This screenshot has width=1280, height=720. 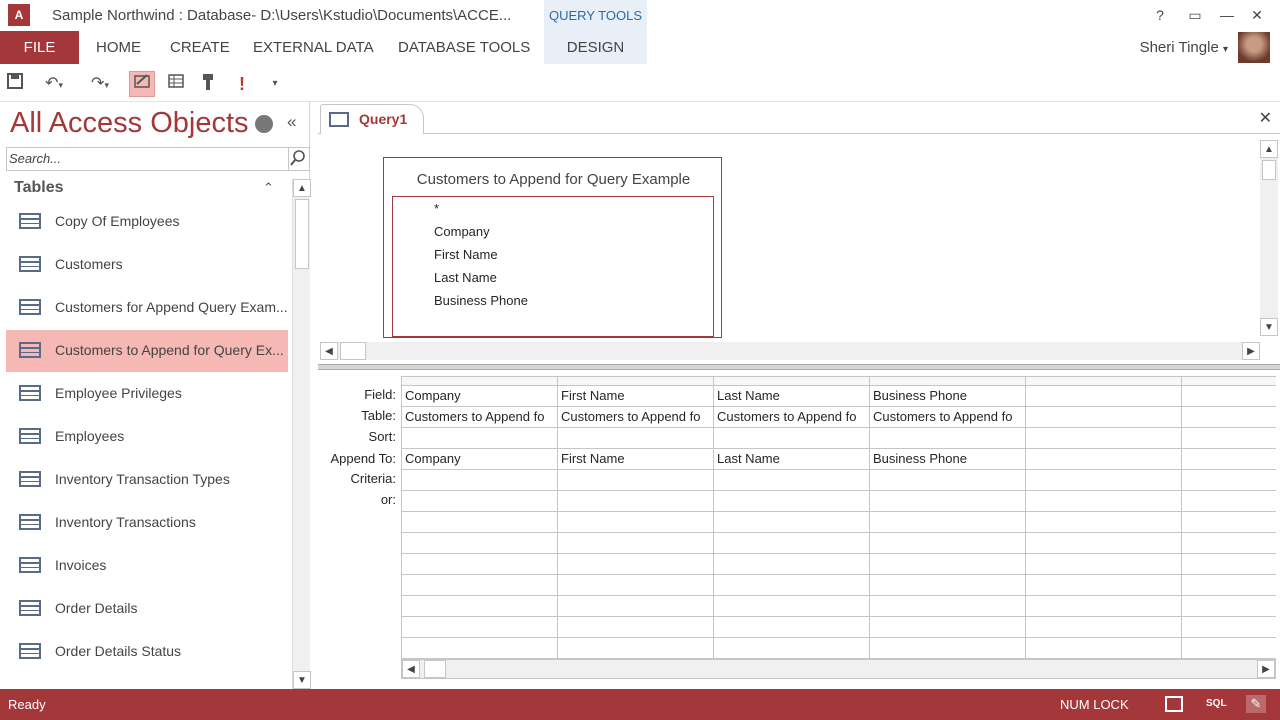 What do you see at coordinates (19, 15) in the screenshot?
I see `access-app-icon: A` at bounding box center [19, 15].